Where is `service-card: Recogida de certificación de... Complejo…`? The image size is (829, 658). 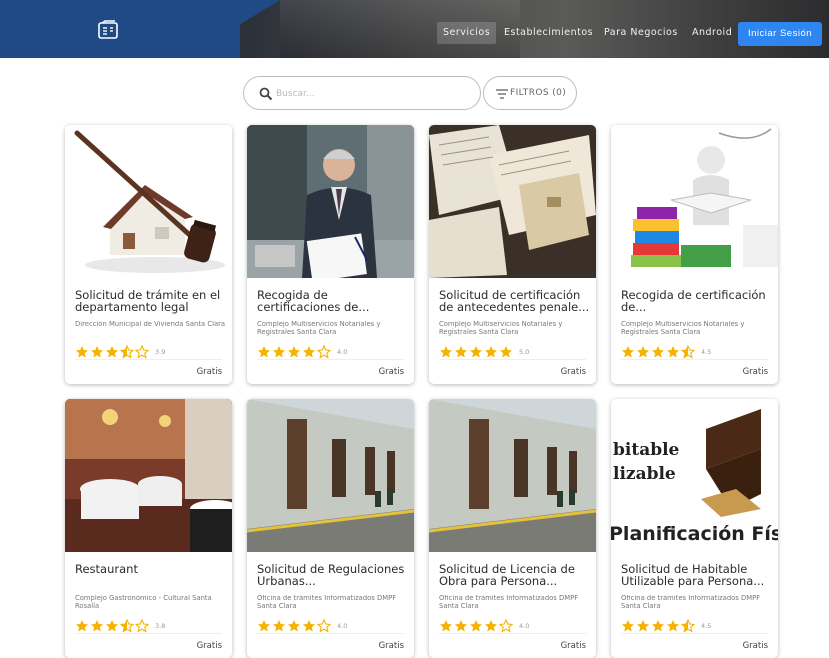 service-card: Recogida de certificación de... Complejo… is located at coordinates (694, 254).